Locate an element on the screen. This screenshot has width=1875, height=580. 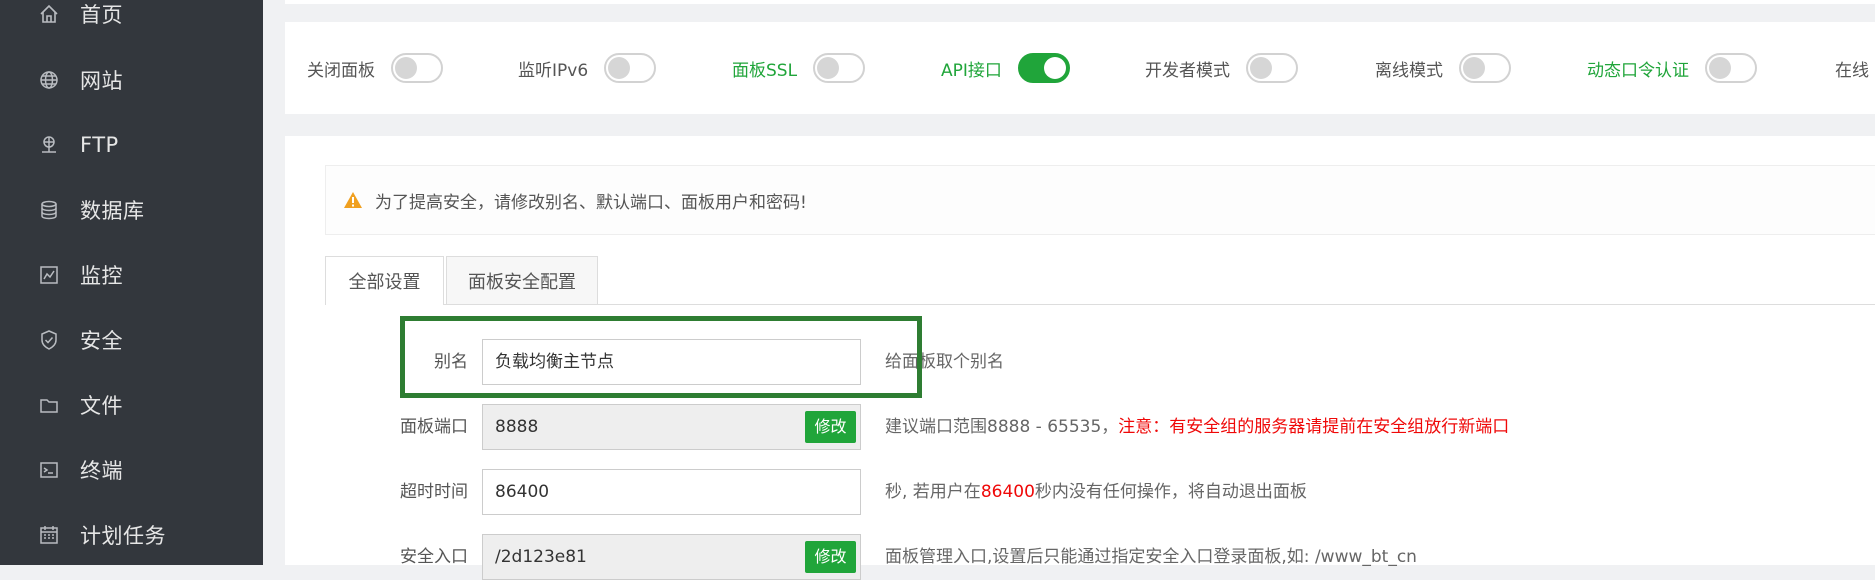
tab-label: 面板安全配置 is located at coordinates (522, 282).